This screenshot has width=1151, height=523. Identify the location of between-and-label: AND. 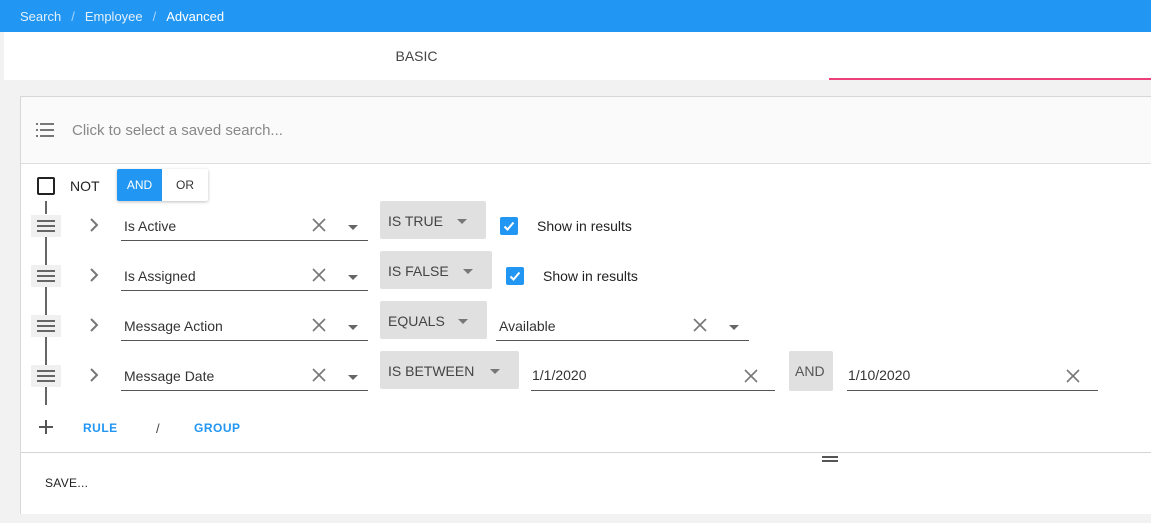
(811, 371).